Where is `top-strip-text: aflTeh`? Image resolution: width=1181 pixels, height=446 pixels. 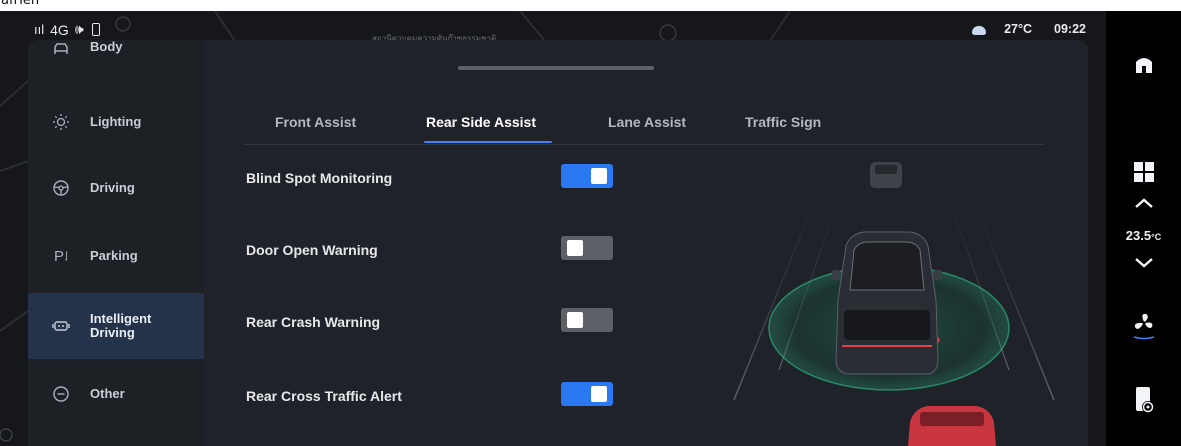 top-strip-text: aflTeh is located at coordinates (20, 4).